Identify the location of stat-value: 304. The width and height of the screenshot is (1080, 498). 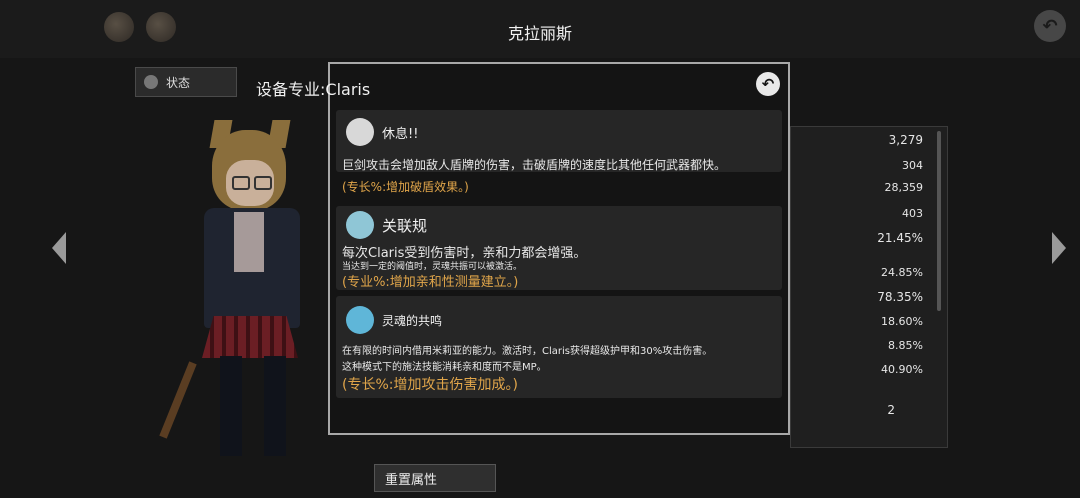
(912, 165).